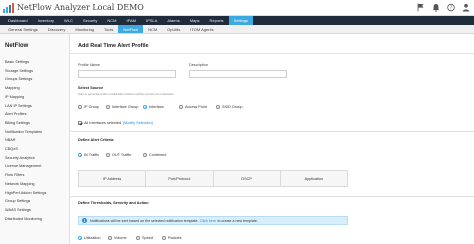 Image resolution: width=474 pixels, height=244 pixels. What do you see at coordinates (127, 74) in the screenshot?
I see `profile-name-input` at bounding box center [127, 74].